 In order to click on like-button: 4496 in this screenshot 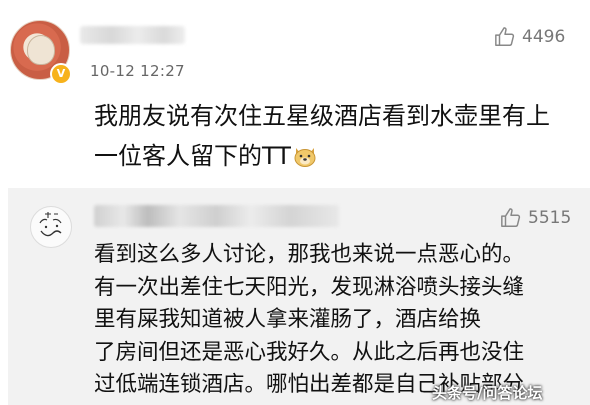, I will do `click(529, 37)`.